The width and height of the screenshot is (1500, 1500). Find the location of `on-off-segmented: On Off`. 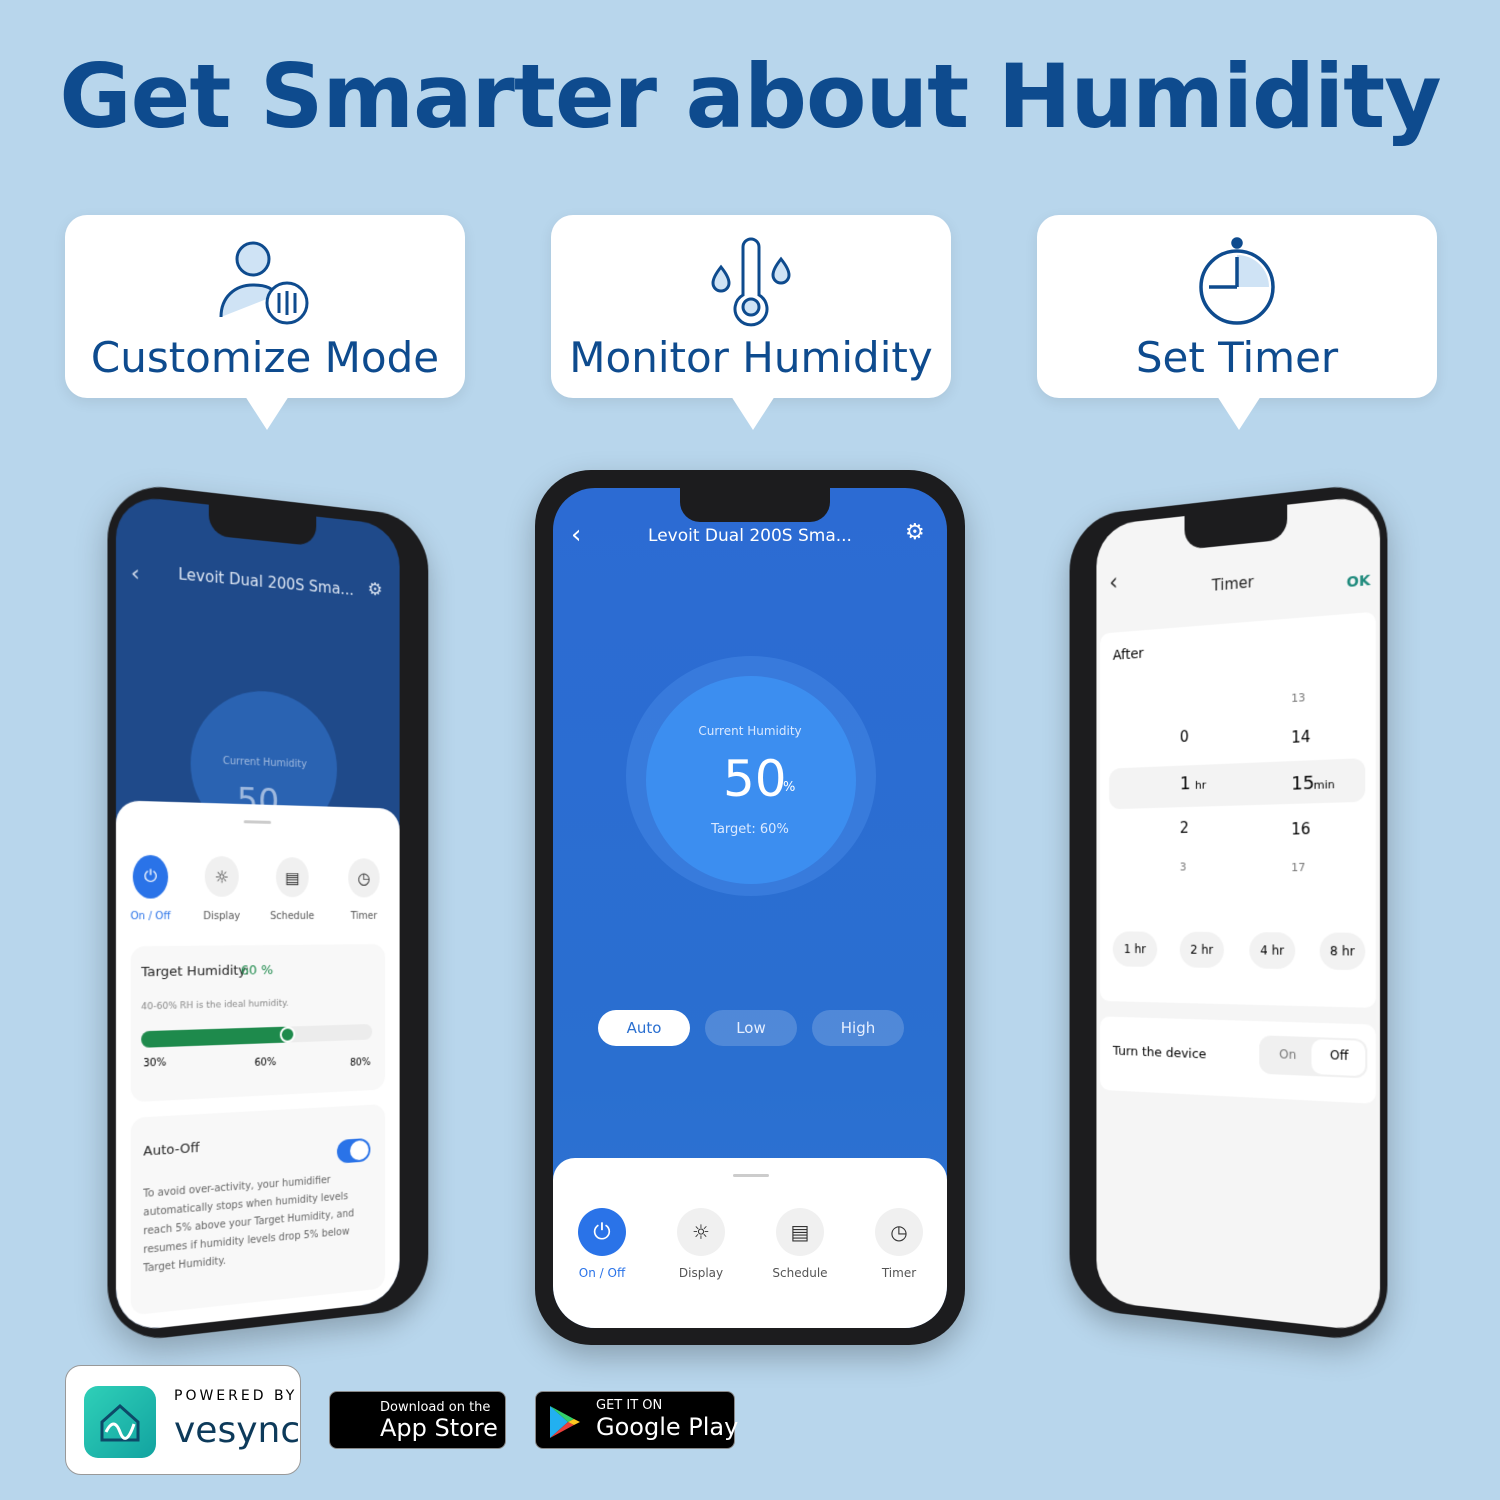

on-off-segmented: On Off is located at coordinates (1313, 1057).